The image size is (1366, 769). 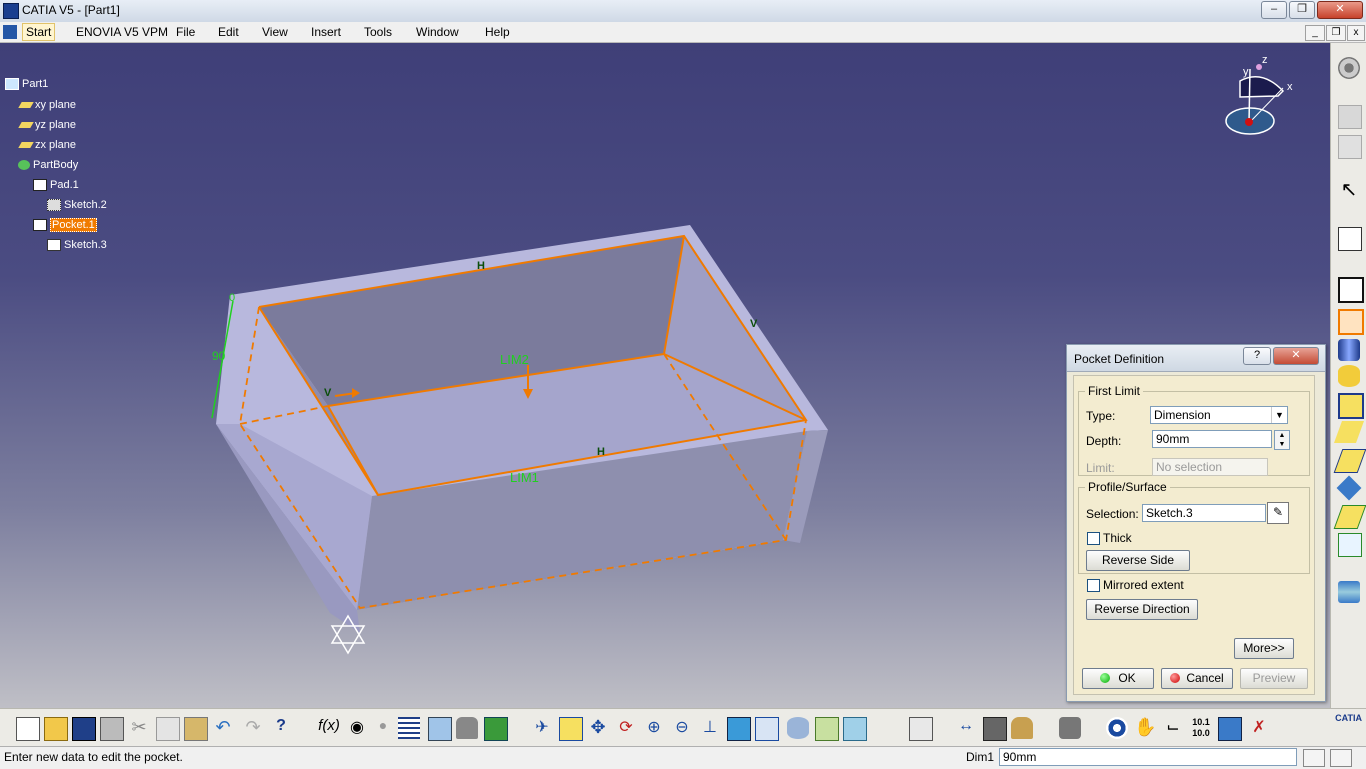 What do you see at coordinates (47, 105) in the screenshot?
I see `tree-item-xy-plane: xy plane` at bounding box center [47, 105].